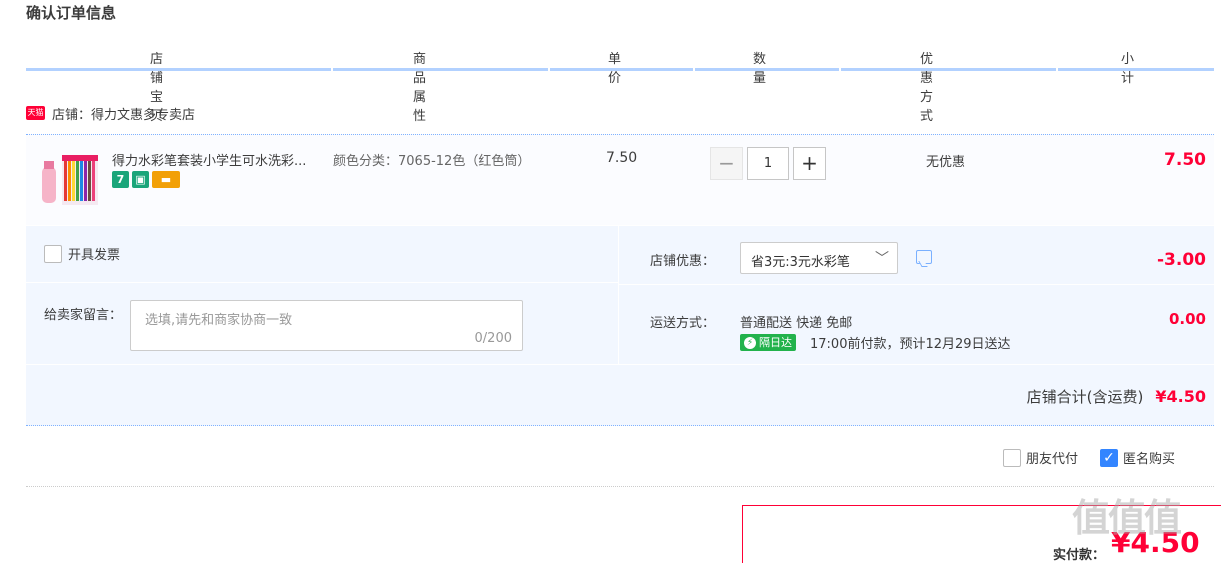 Image resolution: width=1221 pixels, height=563 pixels. What do you see at coordinates (1012, 457) in the screenshot?
I see `friend-pay-checkbox` at bounding box center [1012, 457].